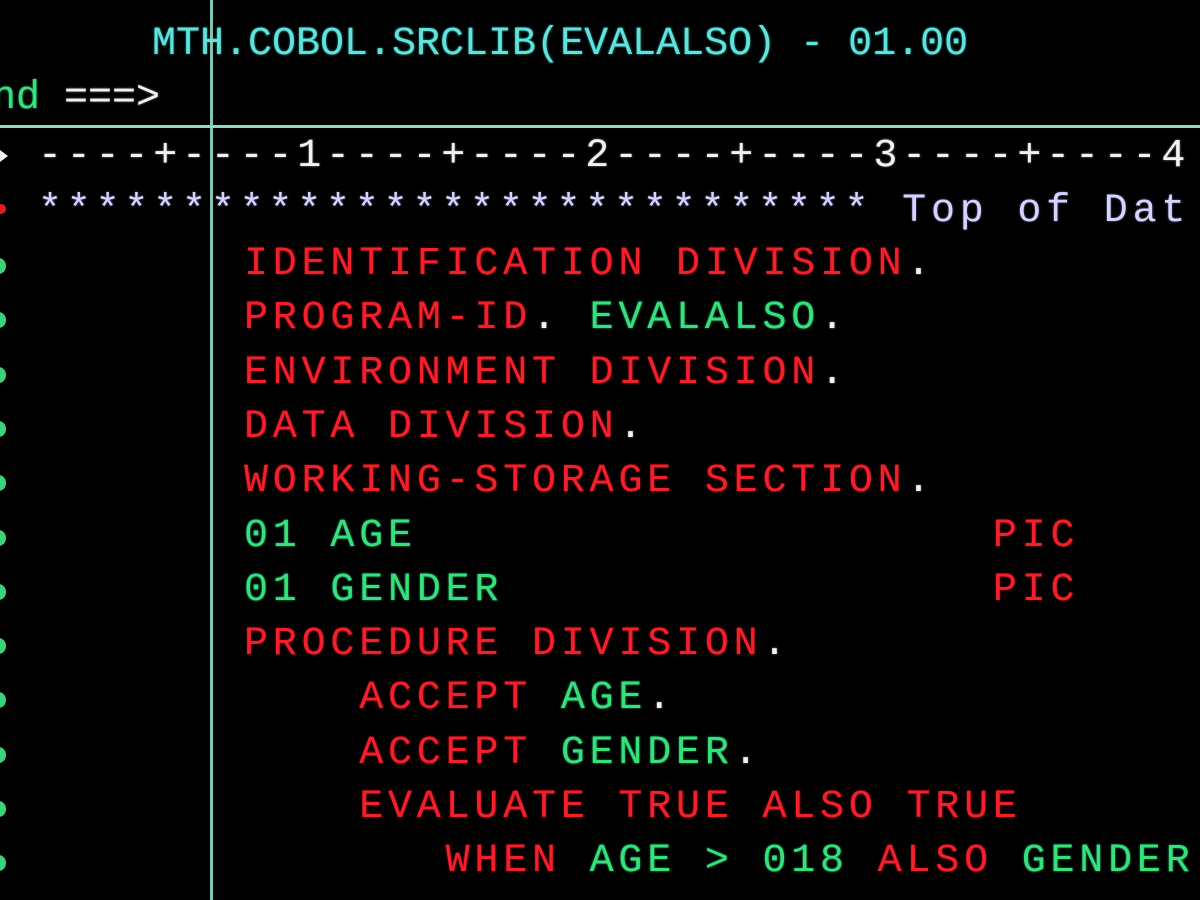 The image size is (1200, 900). I want to click on source-line: ACCEPT AGE., so click(517, 699).